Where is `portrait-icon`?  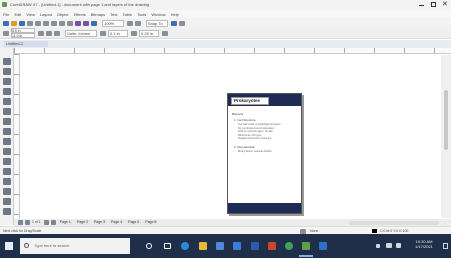 portrait-icon is located at coordinates (41, 33).